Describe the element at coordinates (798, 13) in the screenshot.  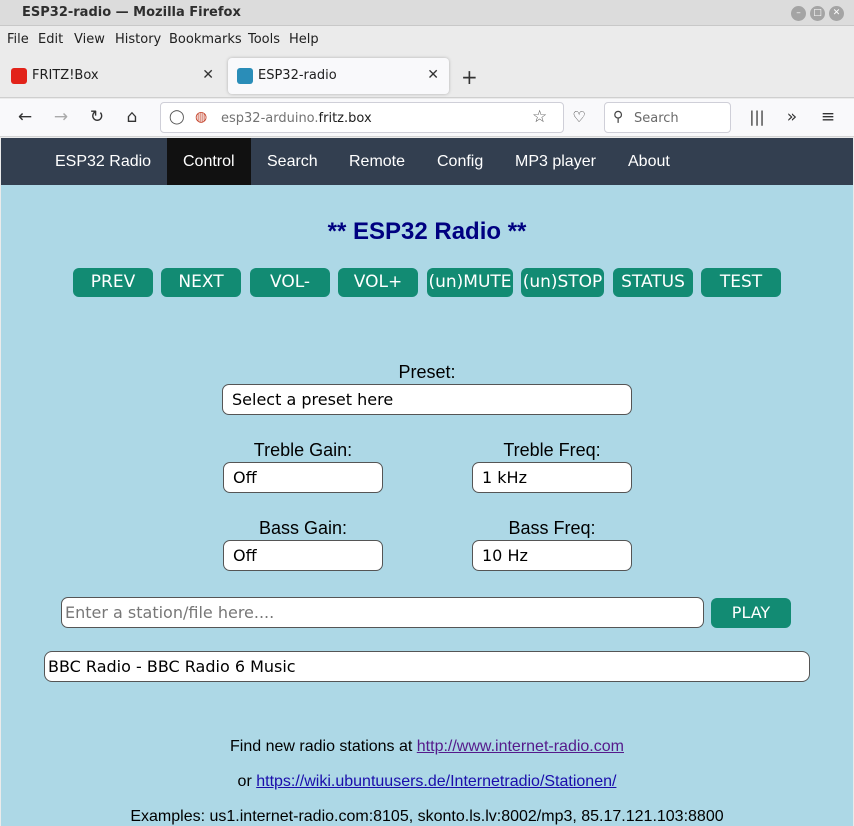
I see `minimize-icon: –` at that location.